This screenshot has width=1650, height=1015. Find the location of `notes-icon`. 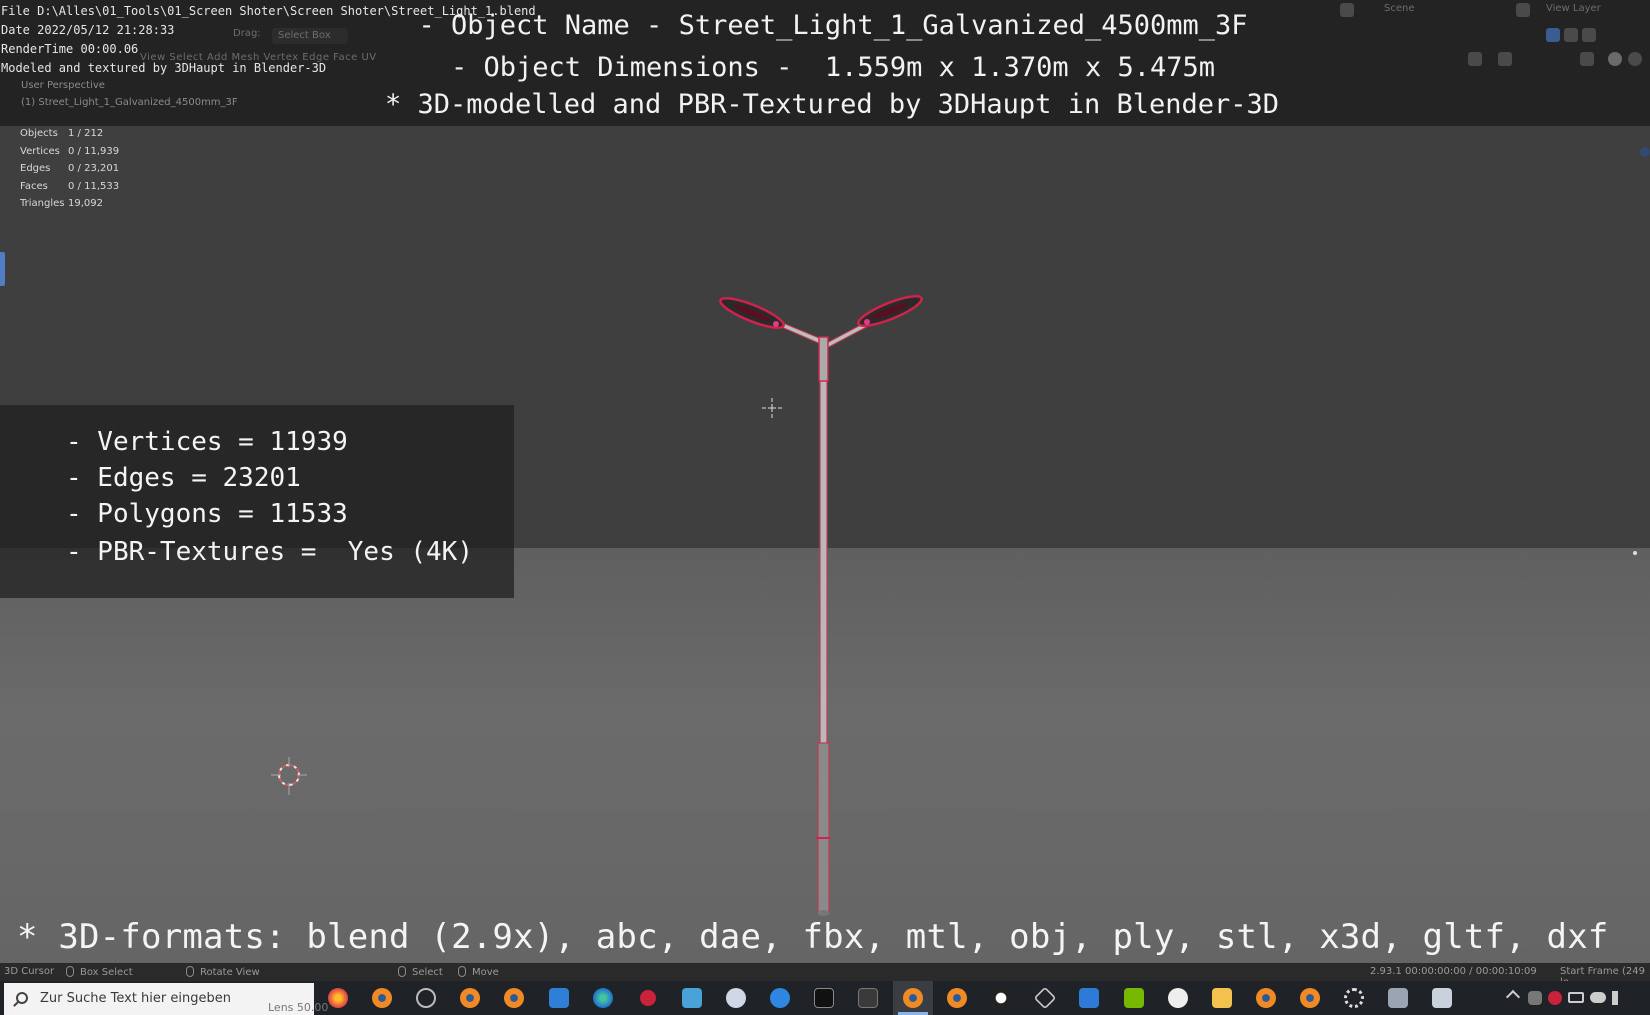

notes-icon is located at coordinates (692, 998).